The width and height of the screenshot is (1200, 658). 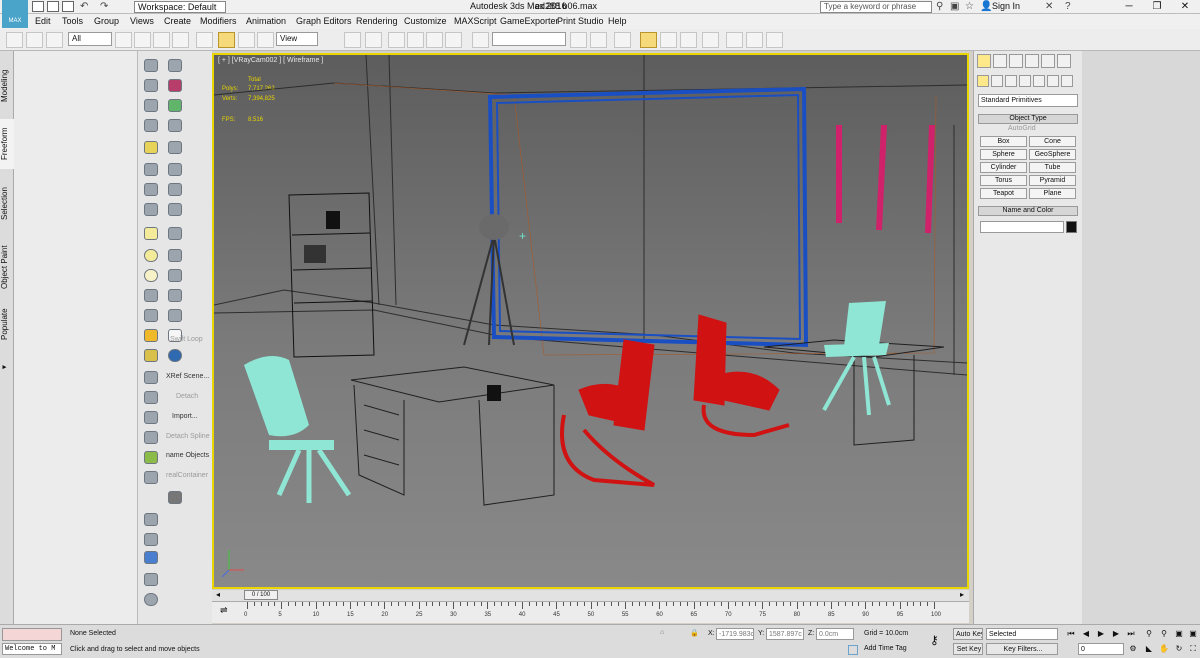 I want to click on swift-loop-label: Swift Loop, so click(x=186, y=339).